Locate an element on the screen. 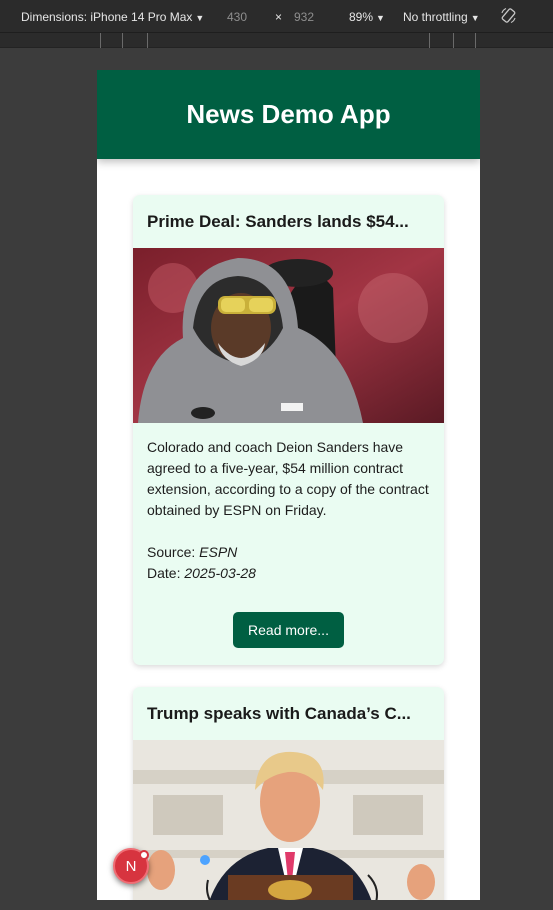 The image size is (553, 910). viewport-height-input: 932 is located at coordinates (304, 17).